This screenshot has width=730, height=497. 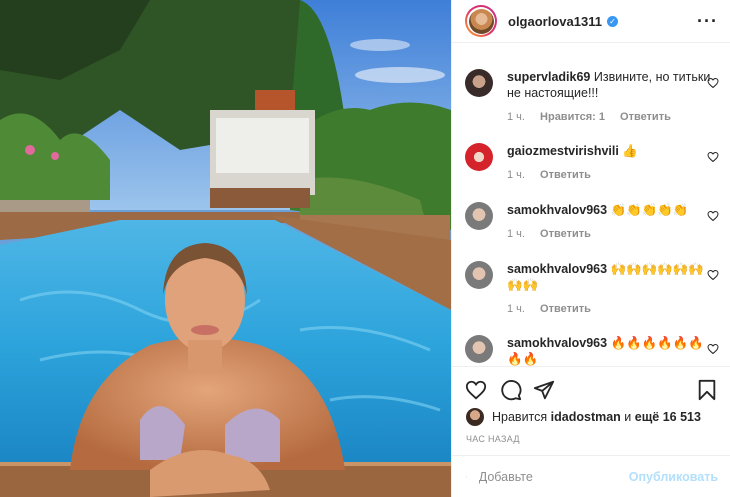 What do you see at coordinates (476, 390) in the screenshot?
I see `like-heart-icon` at bounding box center [476, 390].